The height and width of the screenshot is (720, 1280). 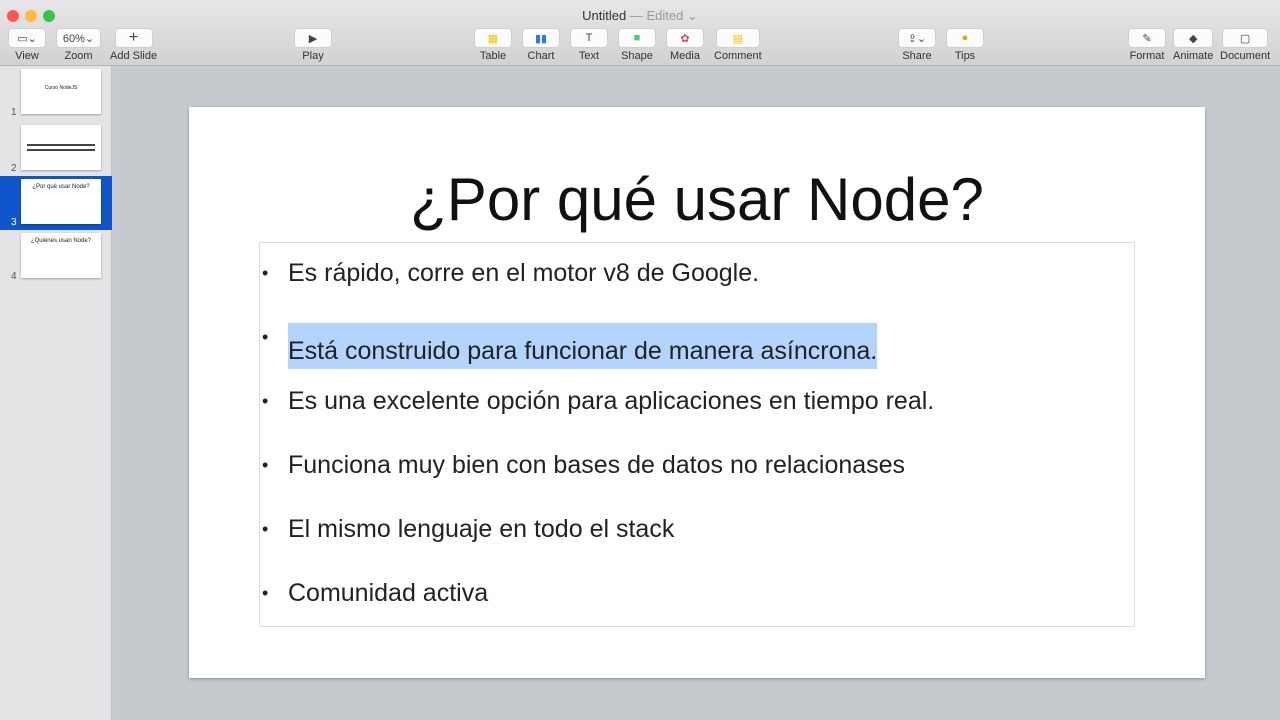 I want to click on format-button: ✎ Format, so click(x=1147, y=45).